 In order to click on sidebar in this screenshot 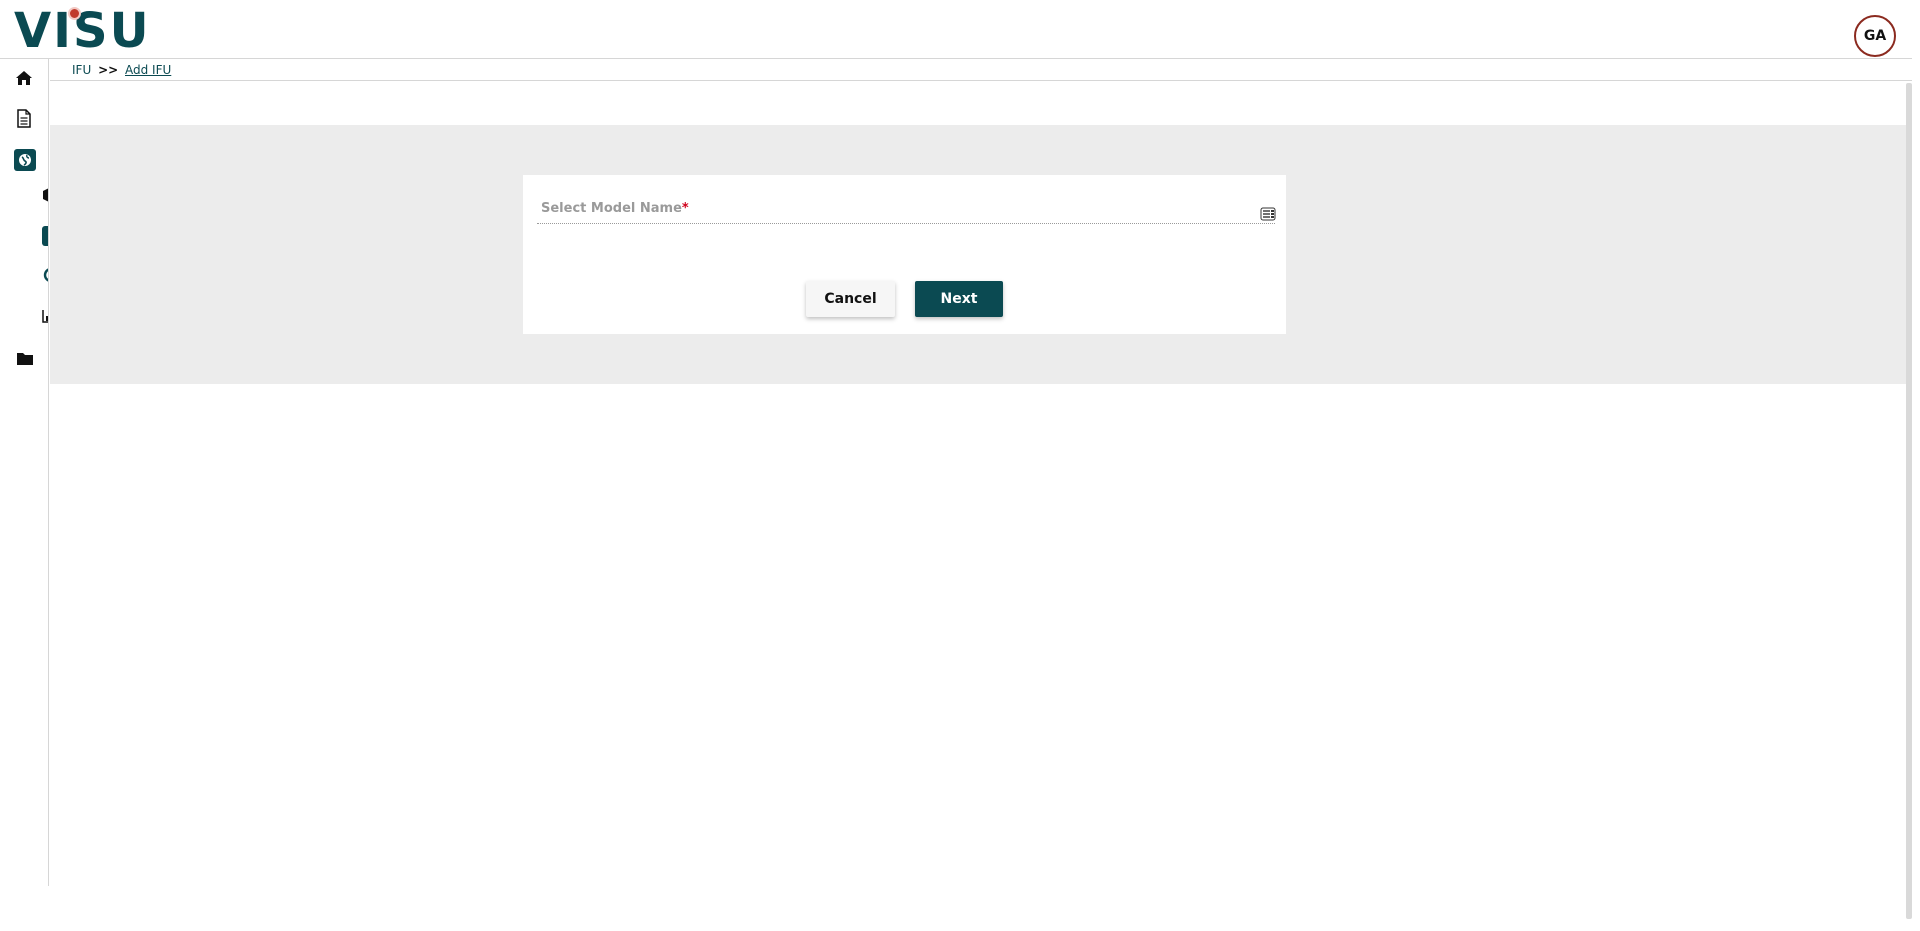, I will do `click(24, 472)`.